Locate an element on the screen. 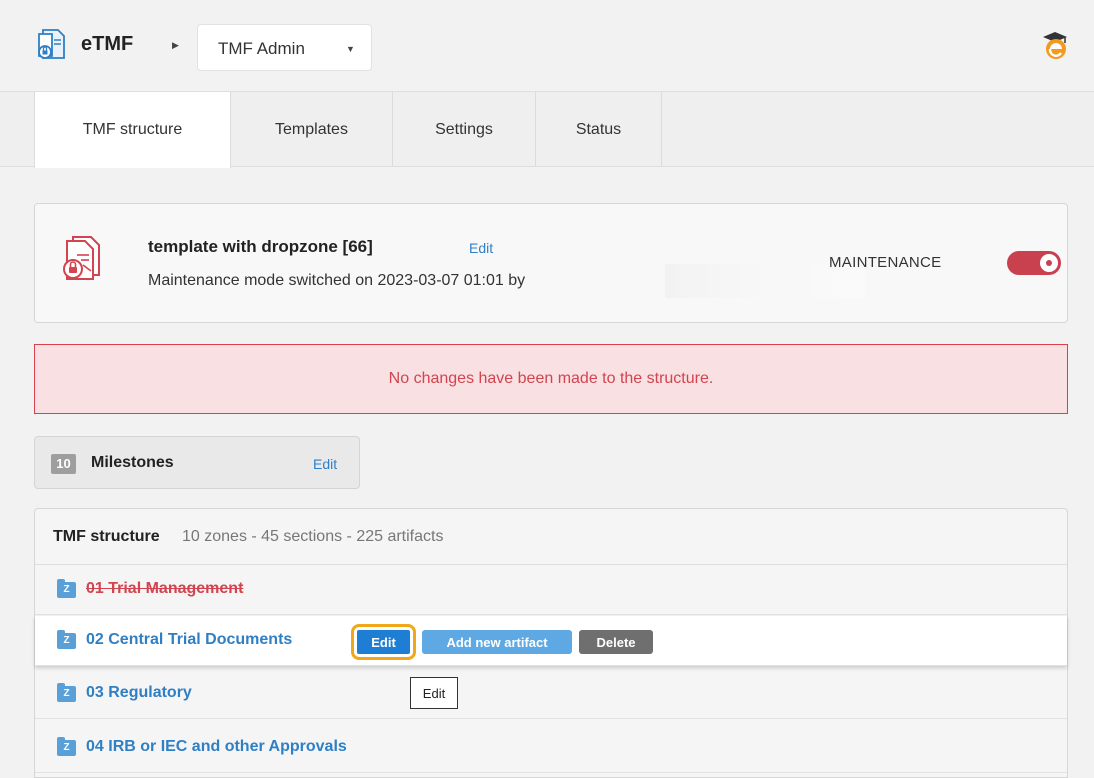 This screenshot has height=778, width=1094. zone-row: Z 01 Trial Management is located at coordinates (551, 590).